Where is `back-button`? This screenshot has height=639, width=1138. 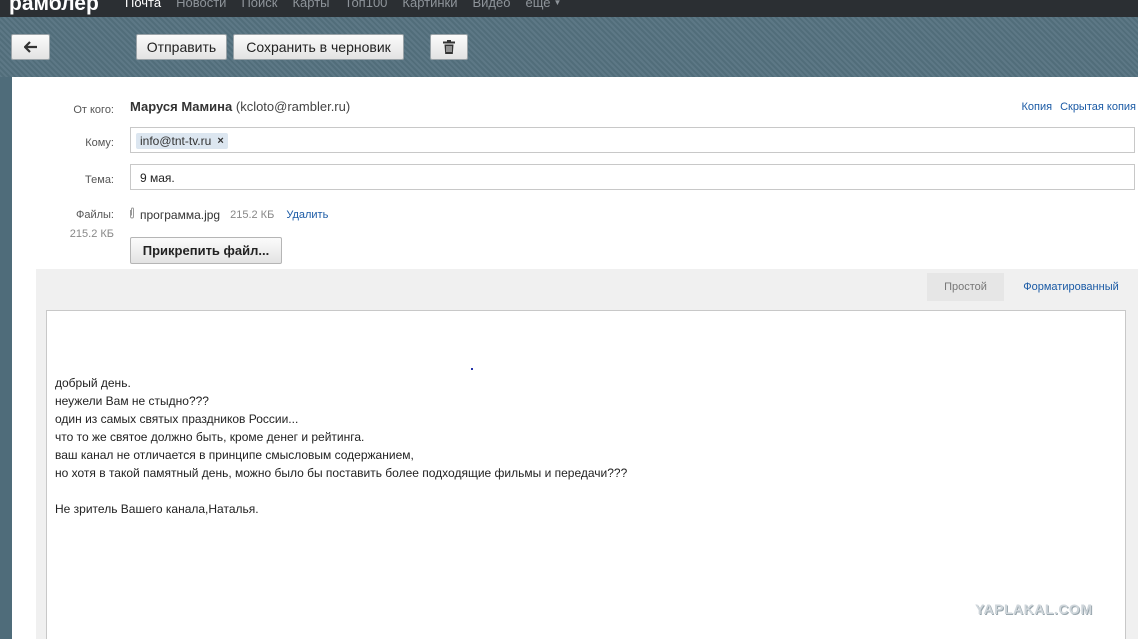
back-button is located at coordinates (30, 47).